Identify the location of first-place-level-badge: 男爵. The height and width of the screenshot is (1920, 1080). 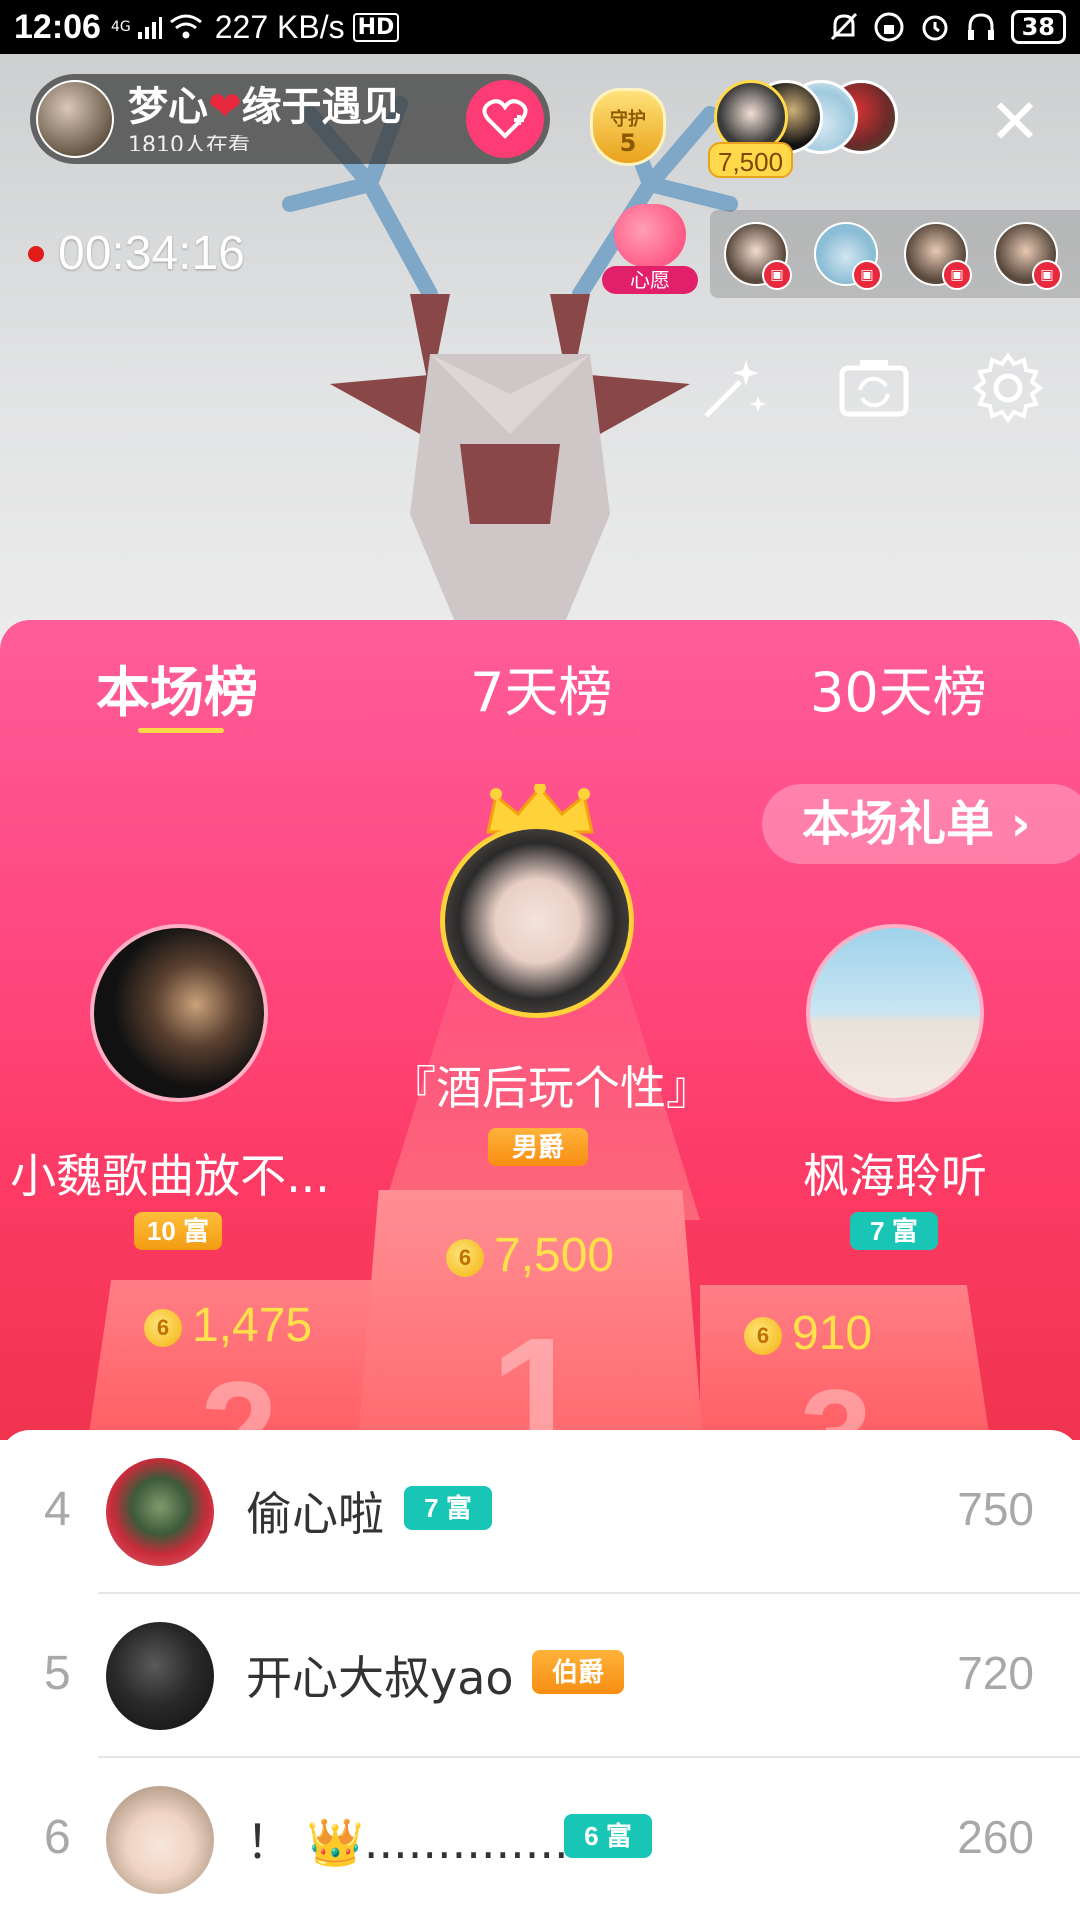
(538, 1147).